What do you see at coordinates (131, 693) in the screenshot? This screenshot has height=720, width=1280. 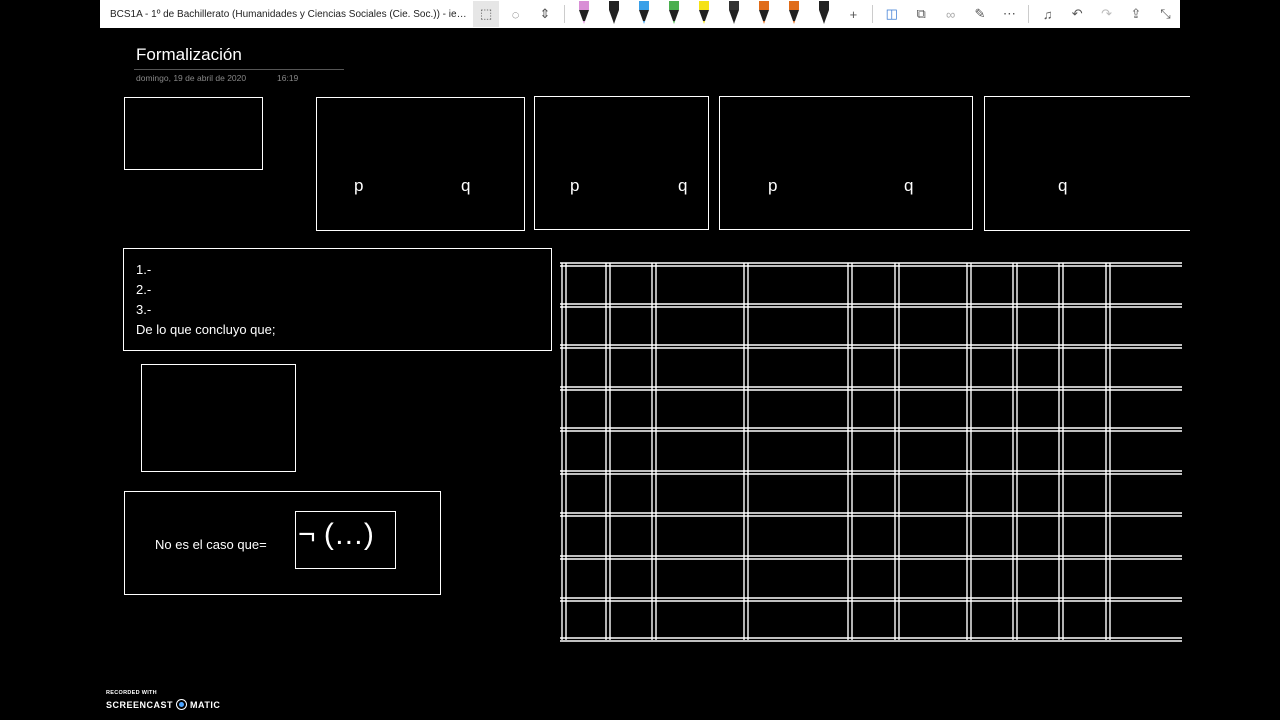 I see `watermark-caption: RECORDED WITH` at bounding box center [131, 693].